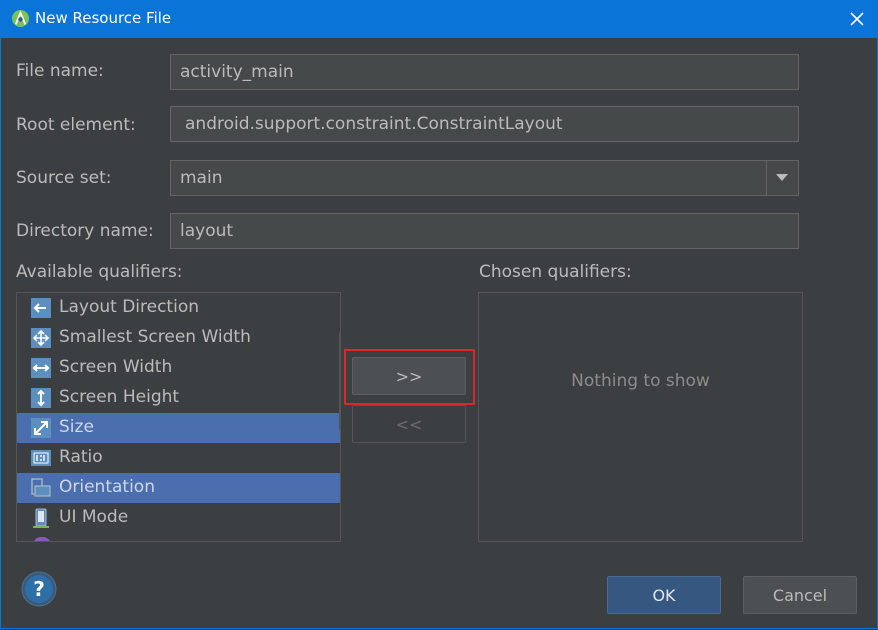 Image resolution: width=878 pixels, height=630 pixels. I want to click on list-item-partial-icon, so click(42, 539).